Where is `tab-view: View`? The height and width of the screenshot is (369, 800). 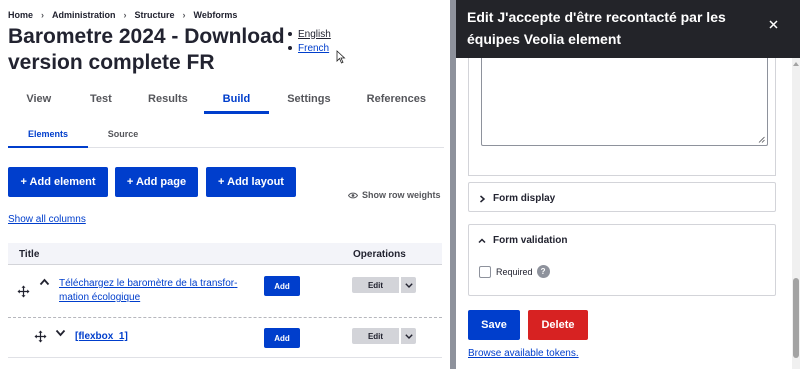 tab-view: View is located at coordinates (39, 101).